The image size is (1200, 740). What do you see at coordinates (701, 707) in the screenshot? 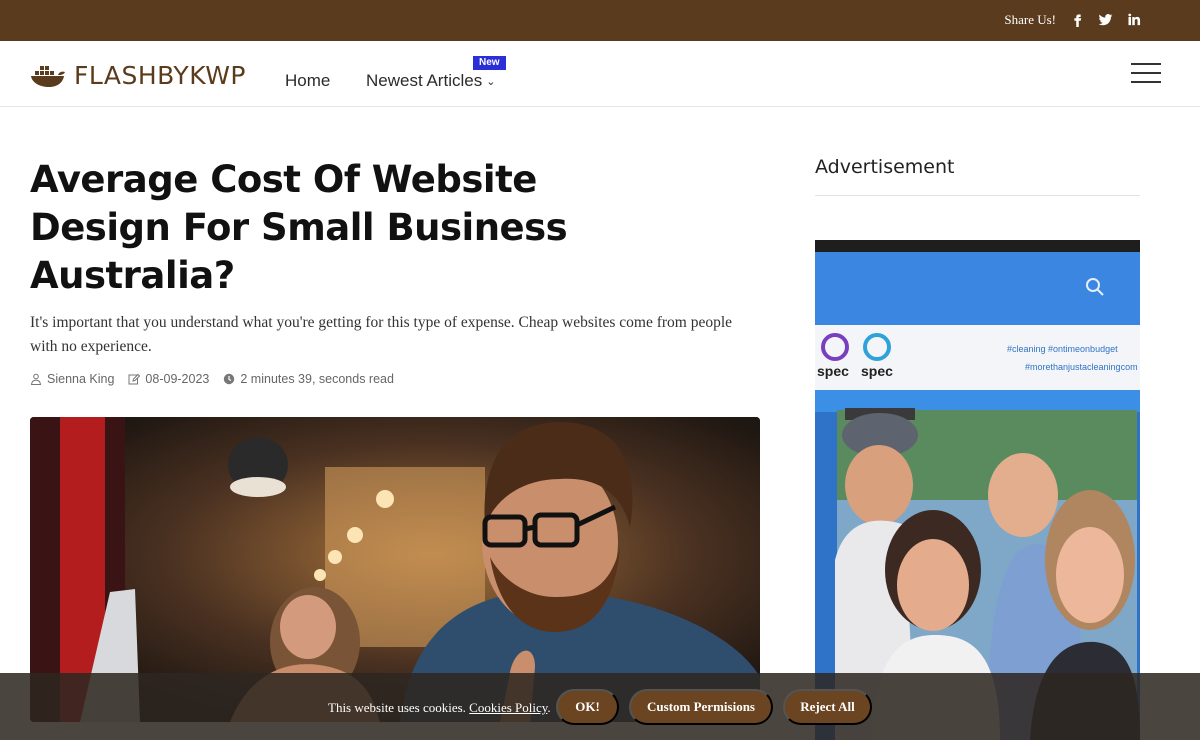
I see `cookie-custom-permissions-button: Custom Permisions` at bounding box center [701, 707].